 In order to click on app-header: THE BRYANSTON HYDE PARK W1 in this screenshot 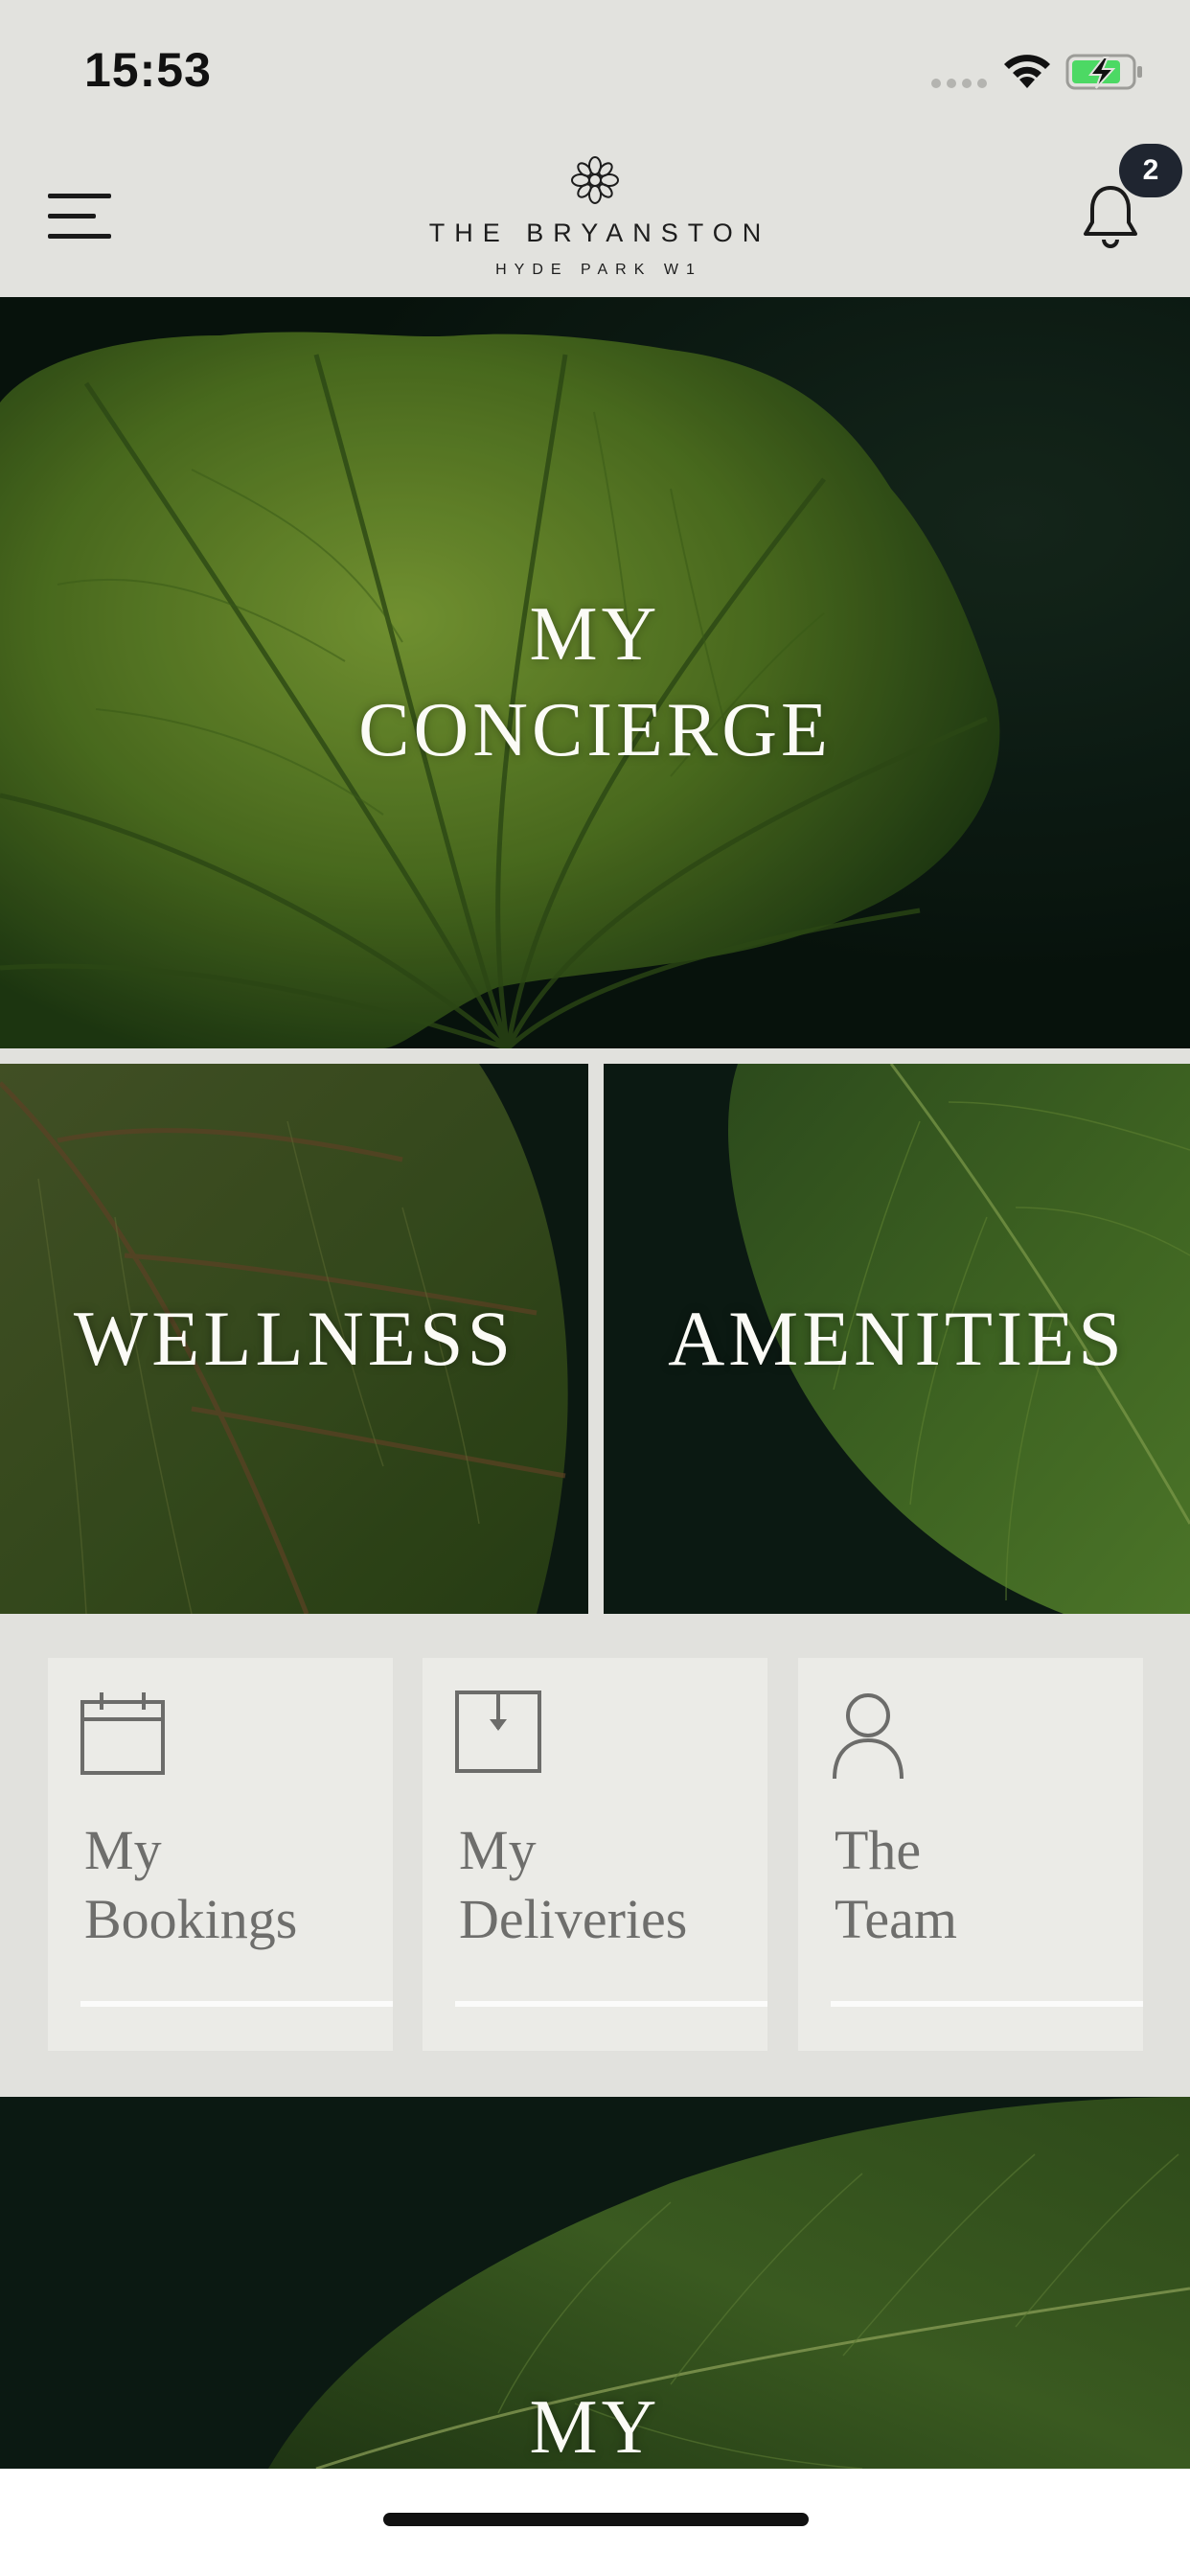, I will do `click(595, 220)`.